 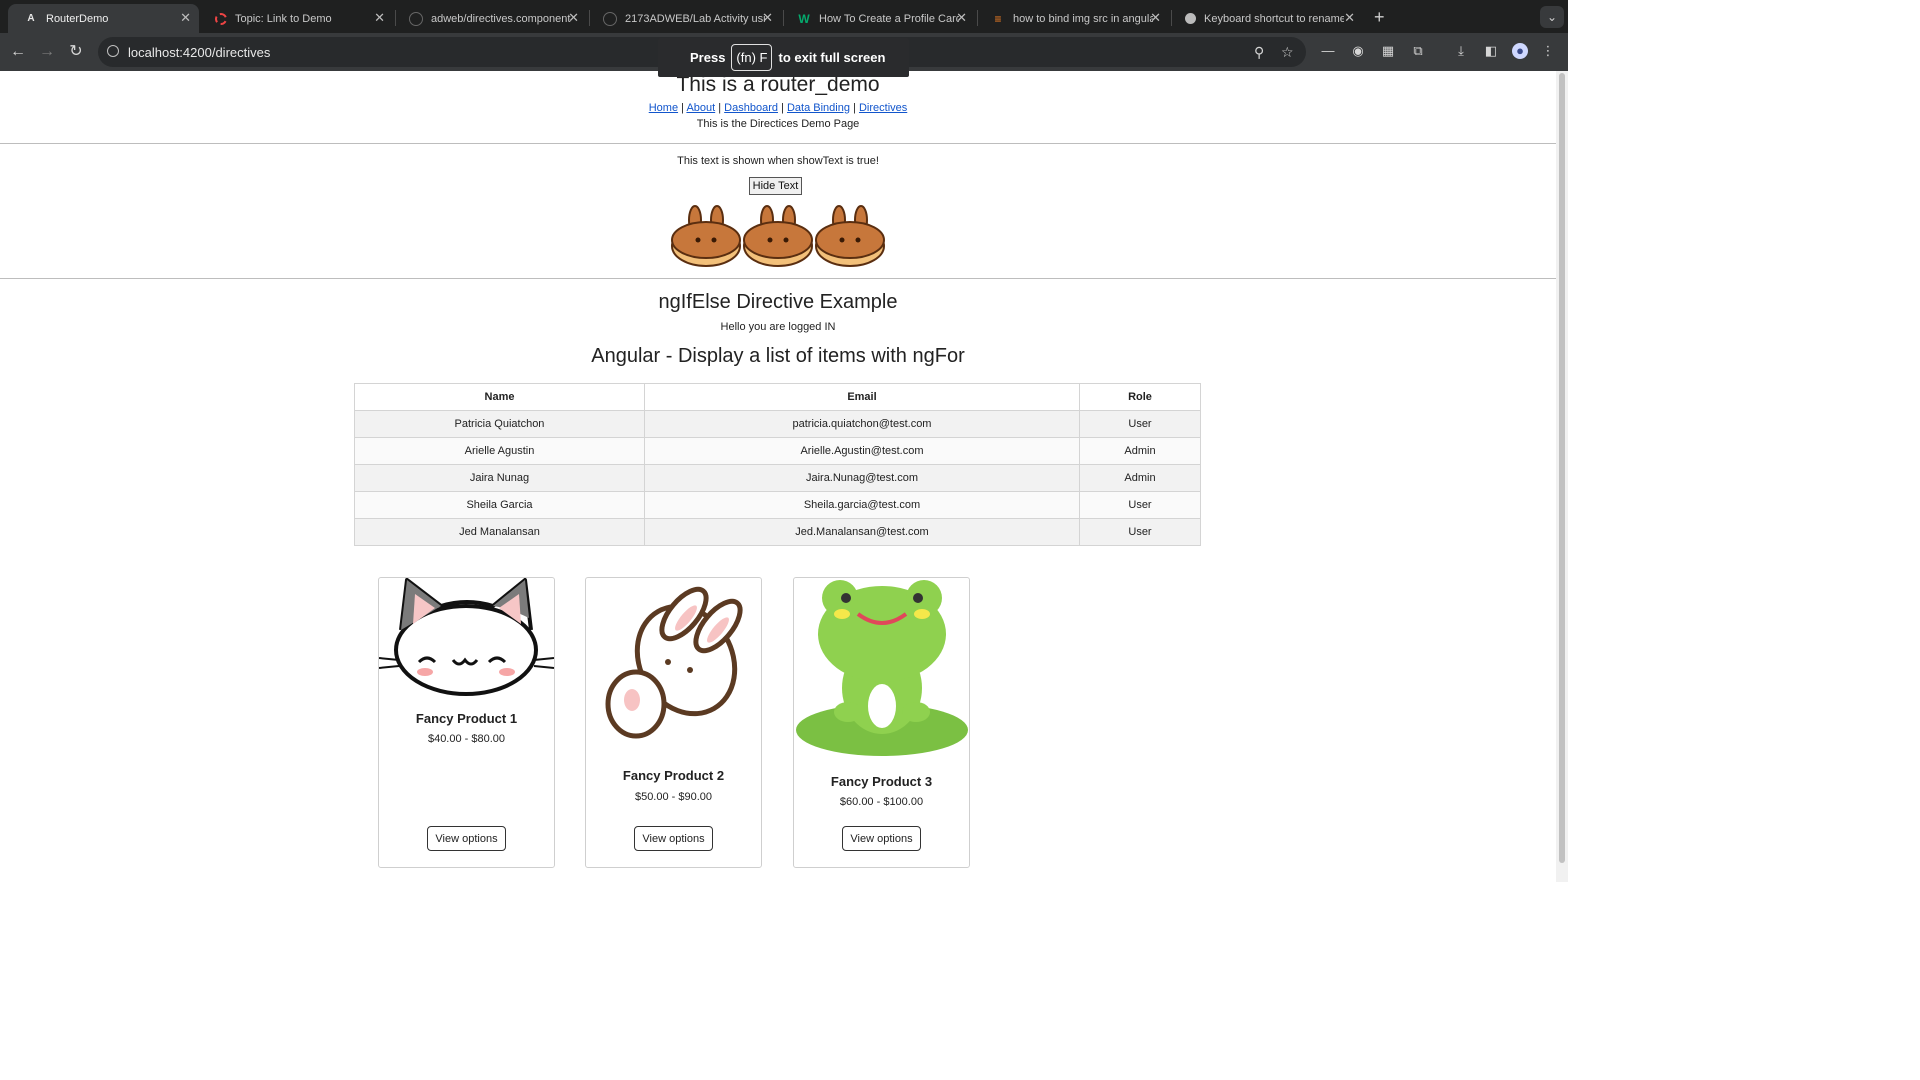 I want to click on cell-email: Arielle.Agustin@test.com, so click(x=862, y=451).